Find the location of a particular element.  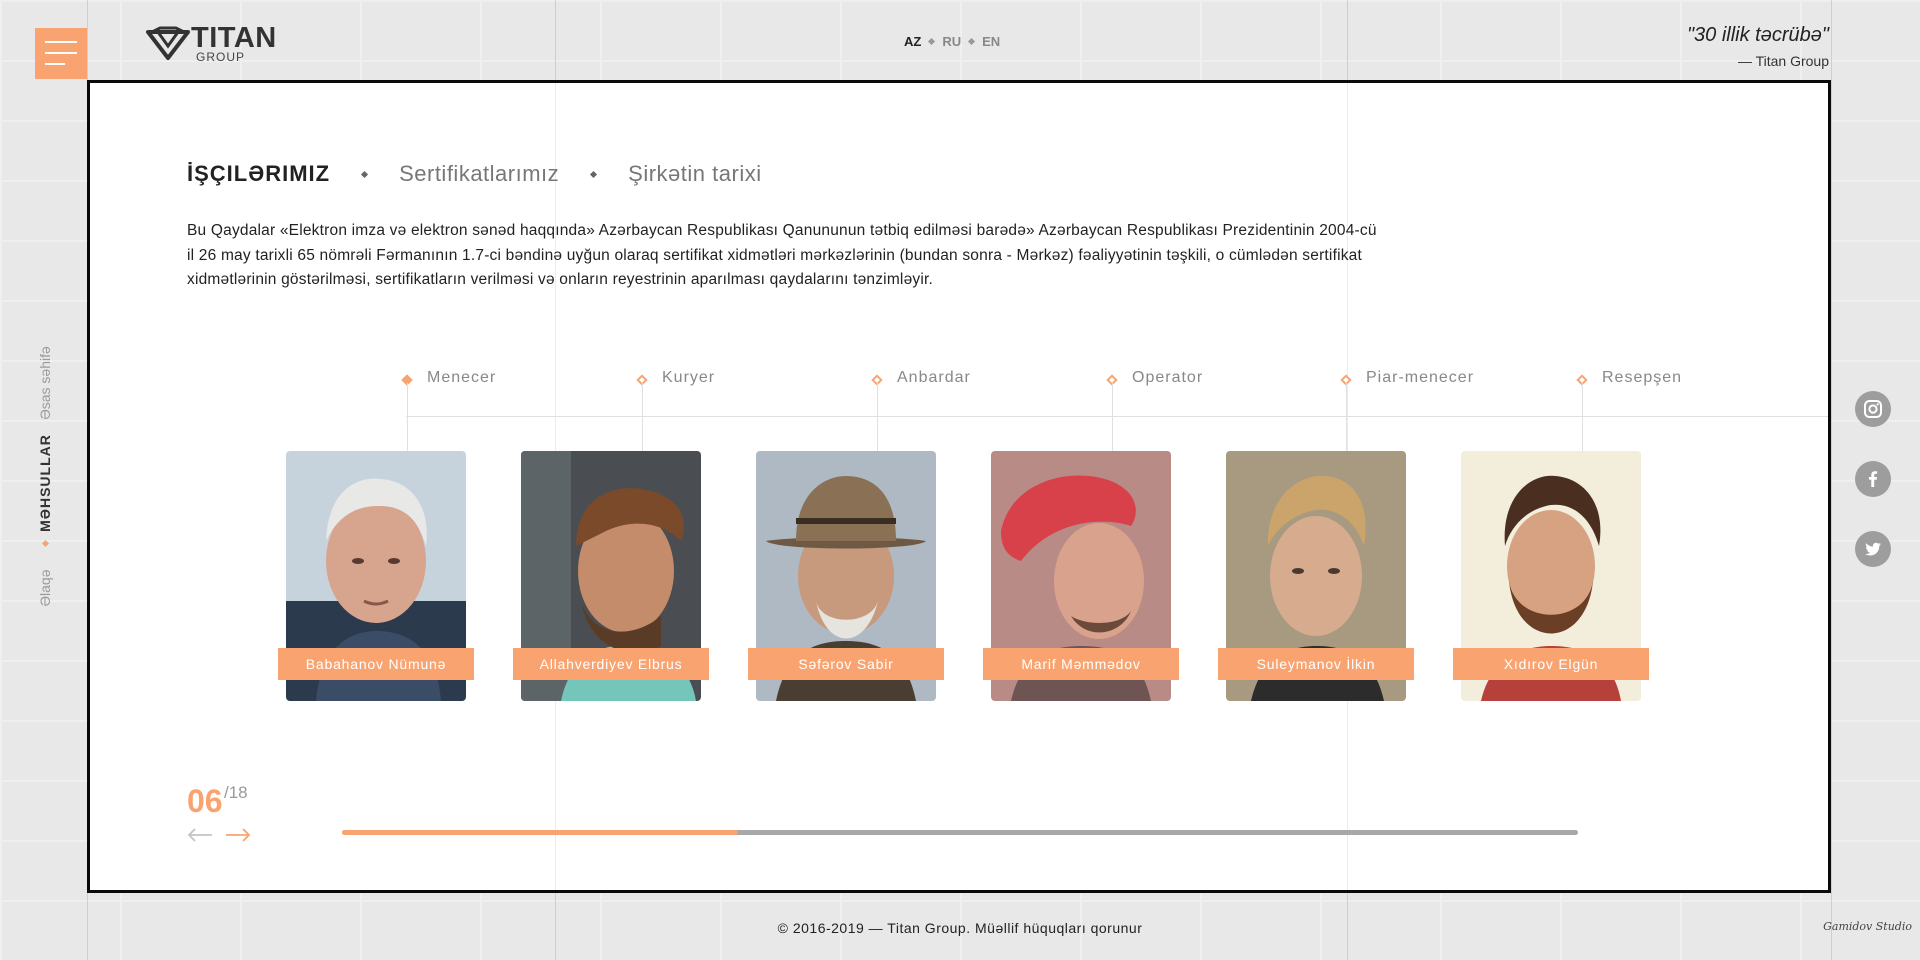

facebook-icon is located at coordinates (1873, 479).